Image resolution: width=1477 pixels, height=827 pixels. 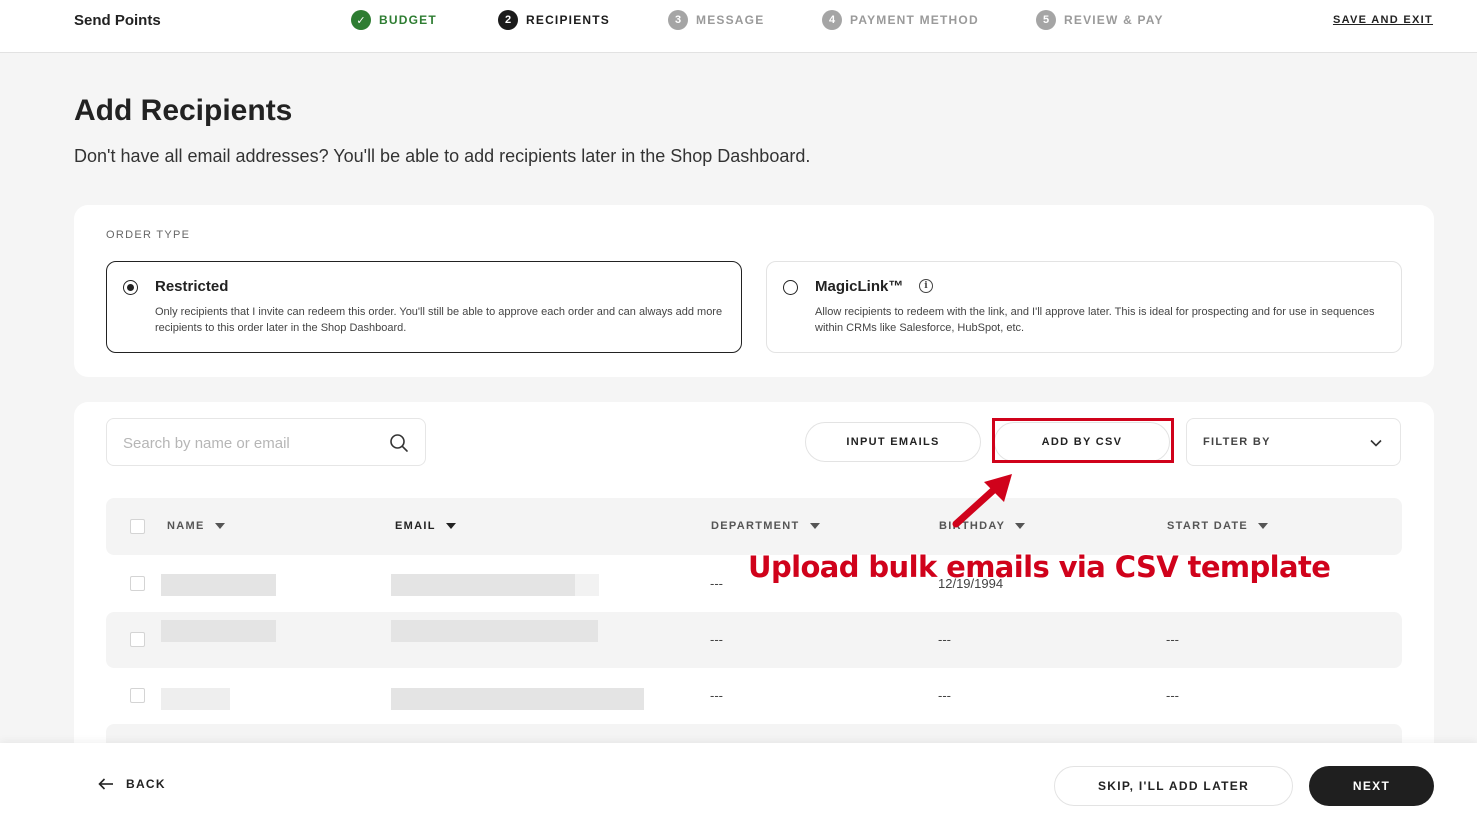 What do you see at coordinates (508, 20) in the screenshot?
I see `step-number: 2` at bounding box center [508, 20].